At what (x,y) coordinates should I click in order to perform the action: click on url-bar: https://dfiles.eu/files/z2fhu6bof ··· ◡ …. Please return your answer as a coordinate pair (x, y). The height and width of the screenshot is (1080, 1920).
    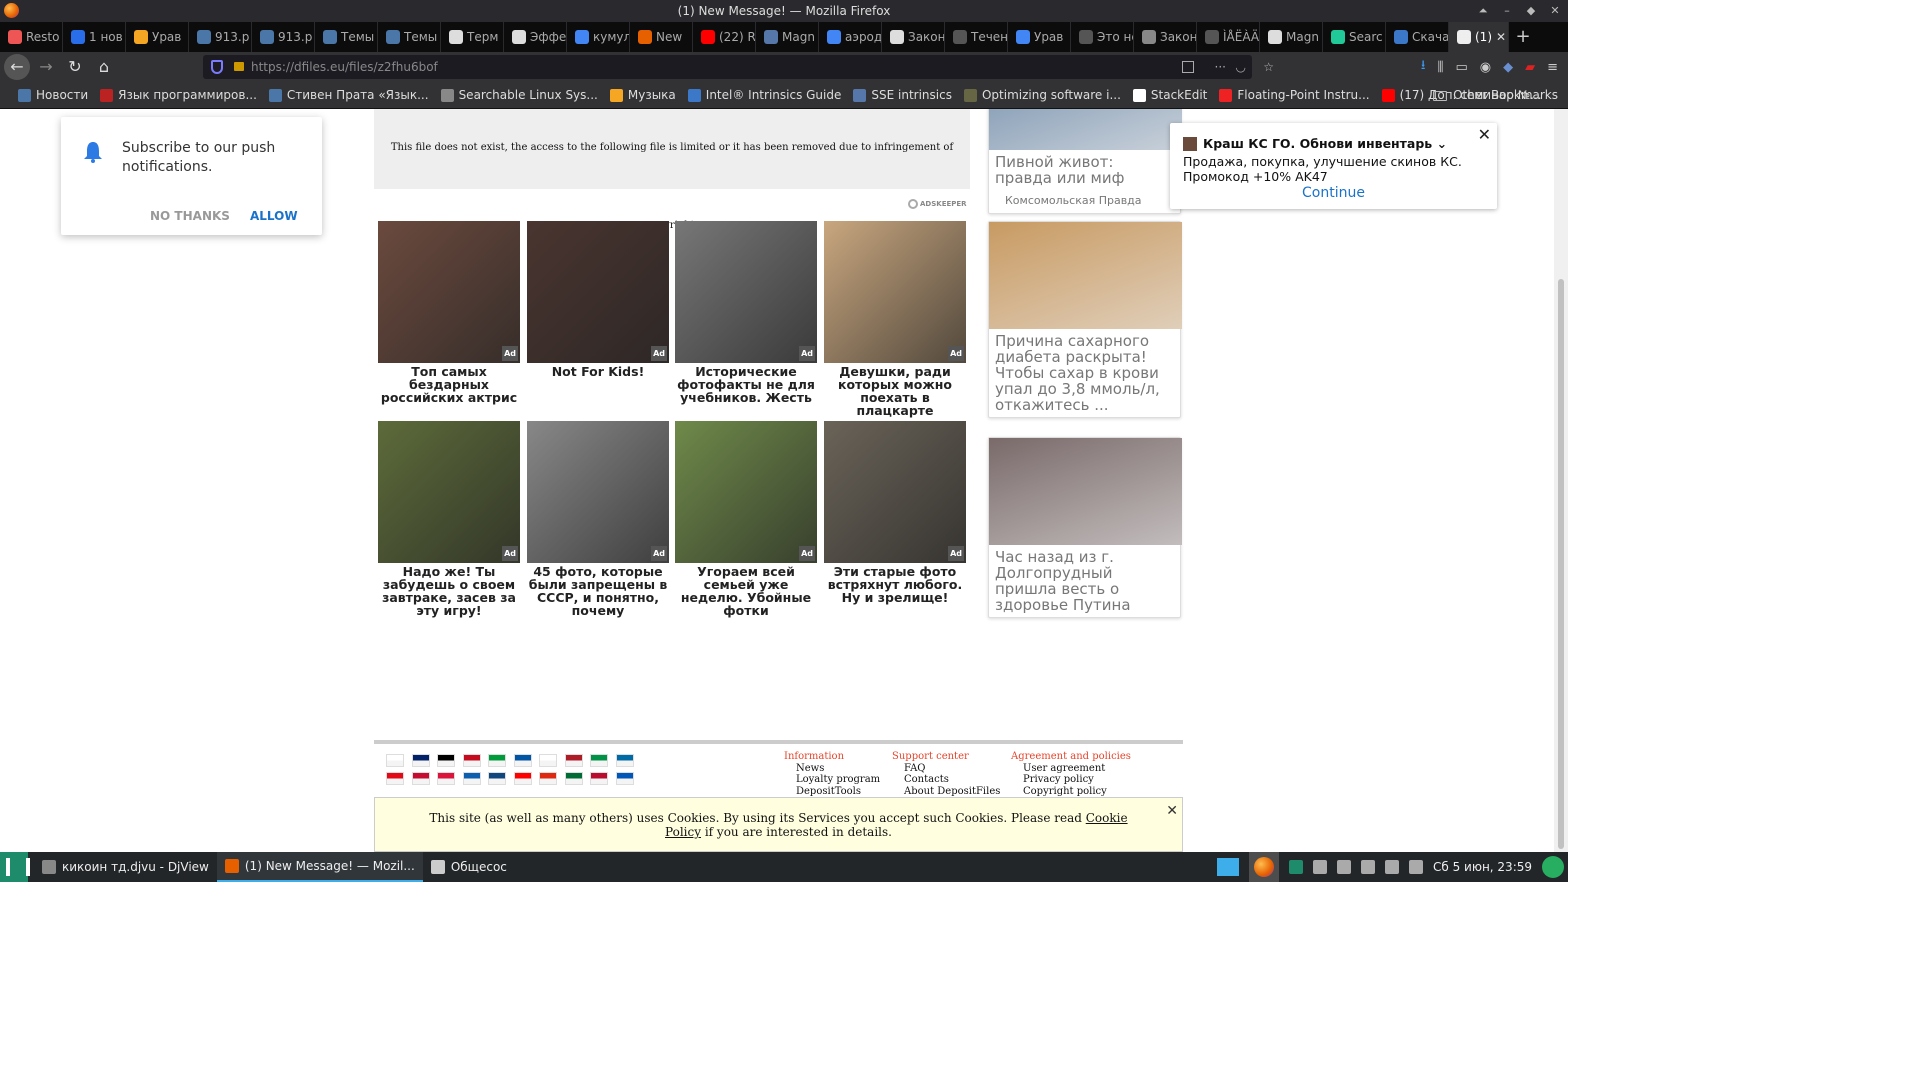
    Looking at the image, I should click on (738, 67).